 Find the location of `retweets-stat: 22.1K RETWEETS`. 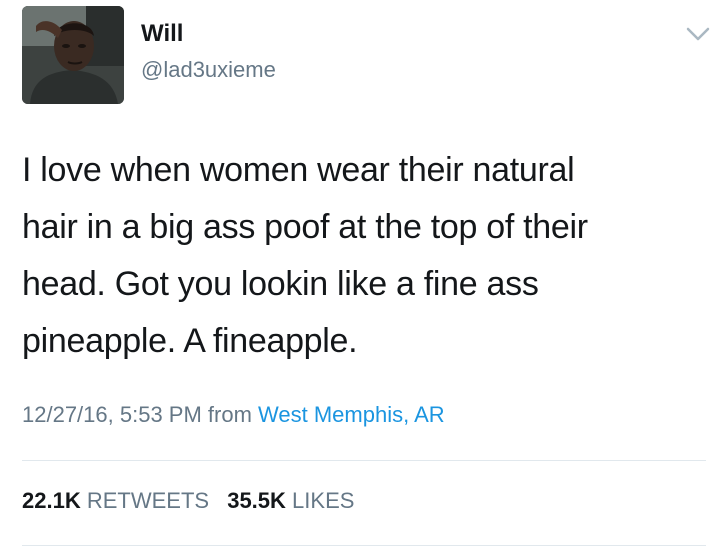

retweets-stat: 22.1K RETWEETS is located at coordinates (118, 500).